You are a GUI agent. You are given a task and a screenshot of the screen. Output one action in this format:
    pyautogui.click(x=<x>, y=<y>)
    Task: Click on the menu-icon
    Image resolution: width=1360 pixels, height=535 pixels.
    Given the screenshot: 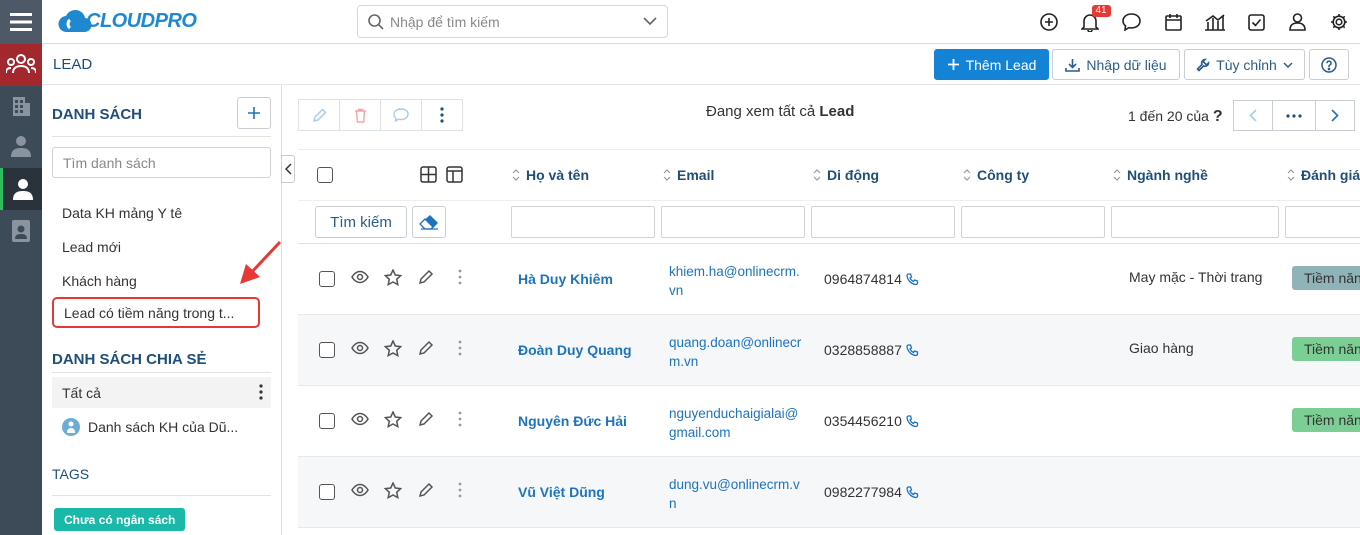 What is the action you would take?
    pyautogui.click(x=21, y=22)
    